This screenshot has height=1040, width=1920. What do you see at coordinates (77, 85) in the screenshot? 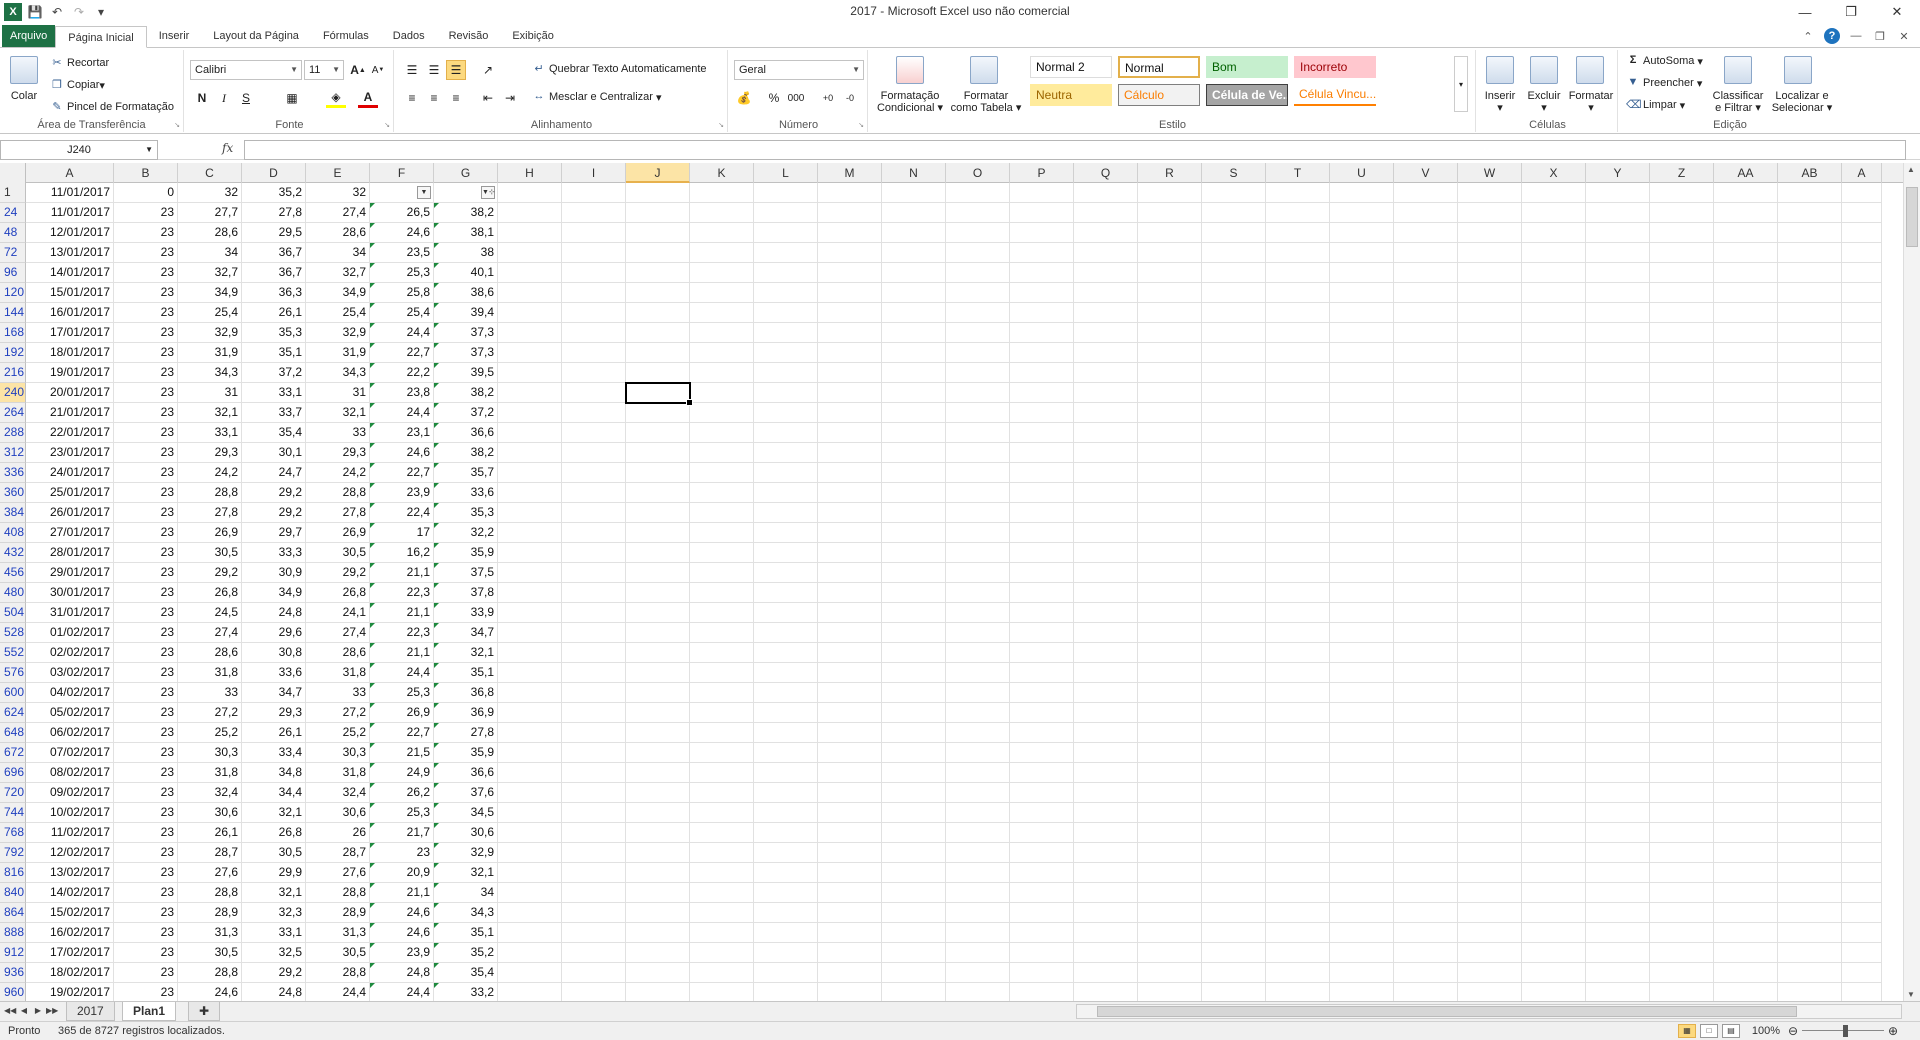
I see `copy-button: ❐ Copiar ▾` at bounding box center [77, 85].